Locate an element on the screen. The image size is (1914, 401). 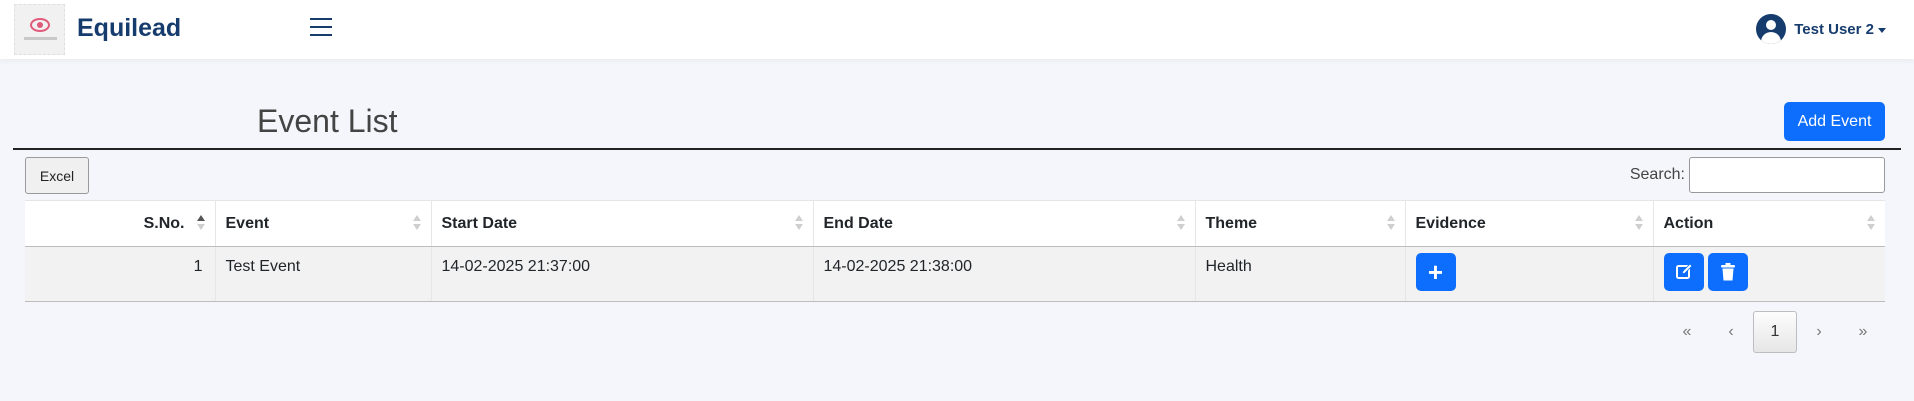
user-menu: Test User 2 is located at coordinates (1821, 29).